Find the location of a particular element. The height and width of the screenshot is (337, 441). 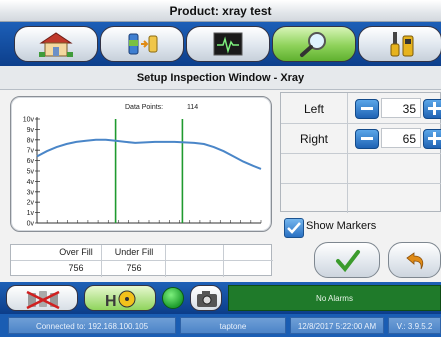

waveform-monitor-icon is located at coordinates (228, 44).